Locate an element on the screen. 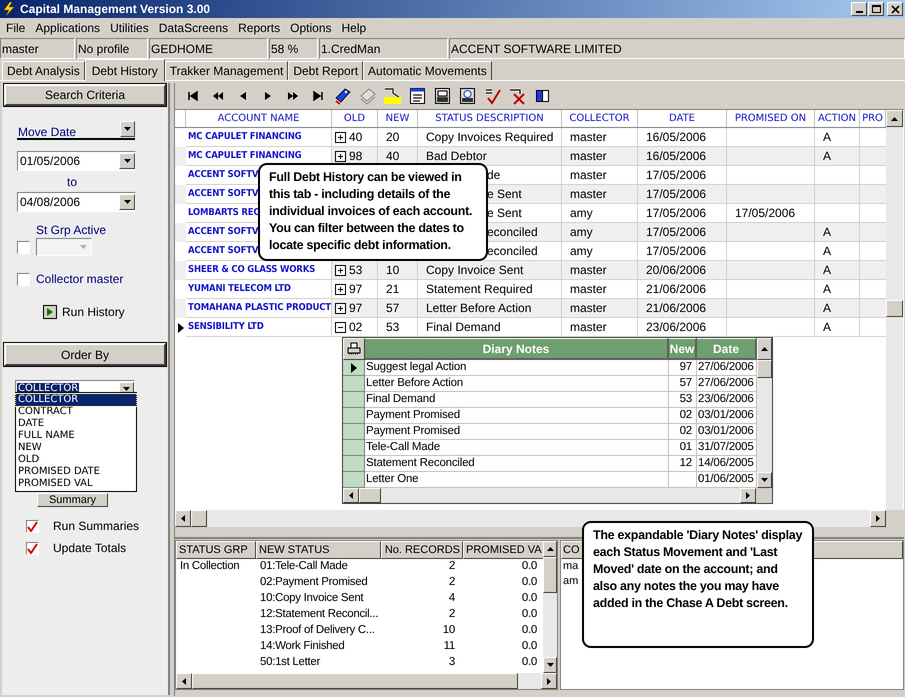  run-history-link: Run History is located at coordinates (93, 312).